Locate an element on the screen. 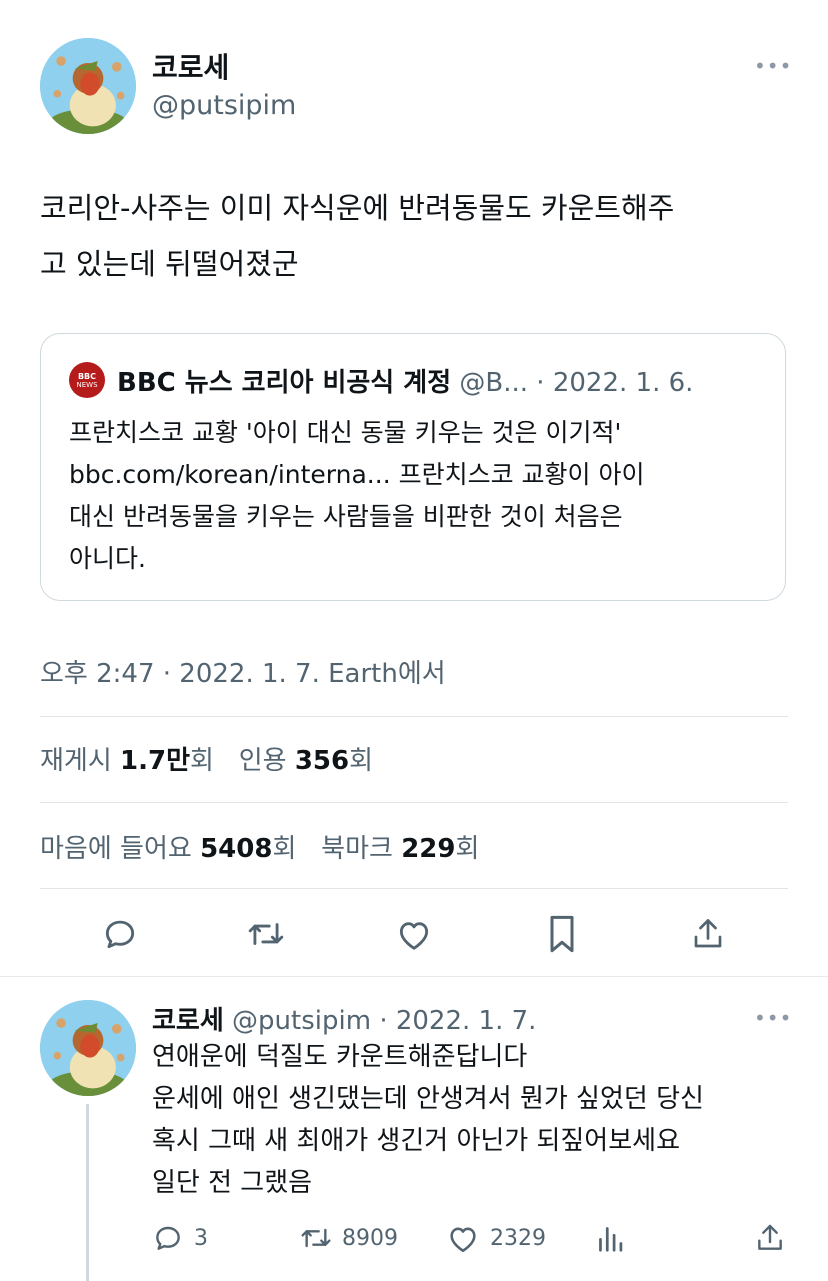 The width and height of the screenshot is (828, 1281). reply-date: · 2022. 1. 7. is located at coordinates (457, 1021).